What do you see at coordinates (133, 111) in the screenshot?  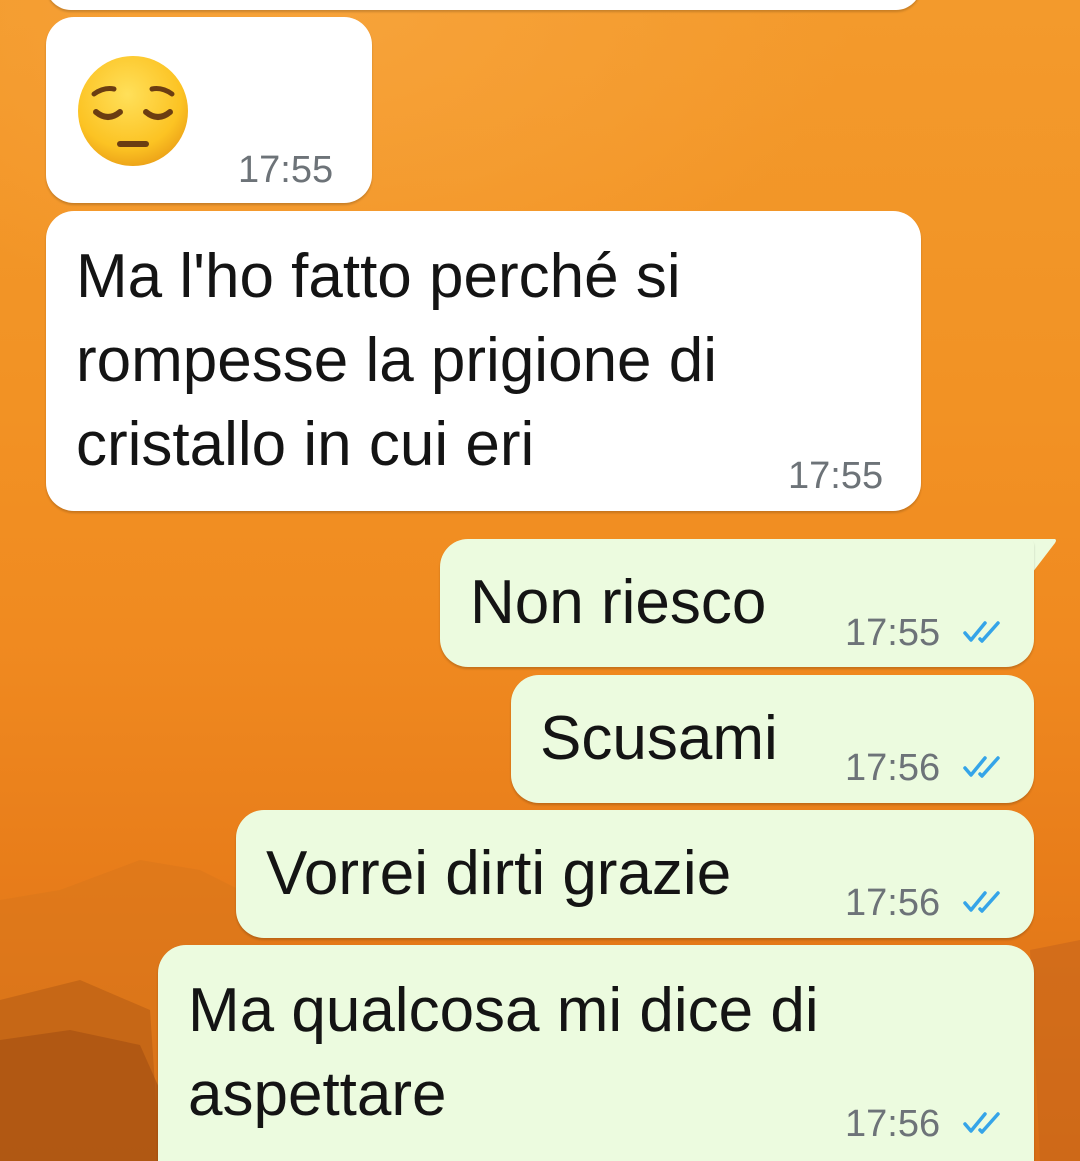 I see `pensive-face-icon` at bounding box center [133, 111].